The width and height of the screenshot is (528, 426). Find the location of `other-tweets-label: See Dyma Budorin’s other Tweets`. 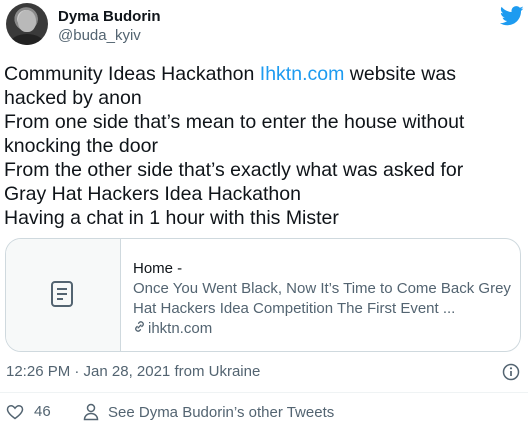

other-tweets-label: See Dyma Budorin’s other Tweets is located at coordinates (221, 412).